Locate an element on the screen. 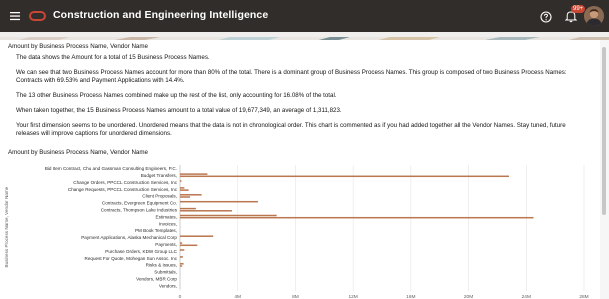  category-label: Client Proposals, is located at coordinates (159, 196).